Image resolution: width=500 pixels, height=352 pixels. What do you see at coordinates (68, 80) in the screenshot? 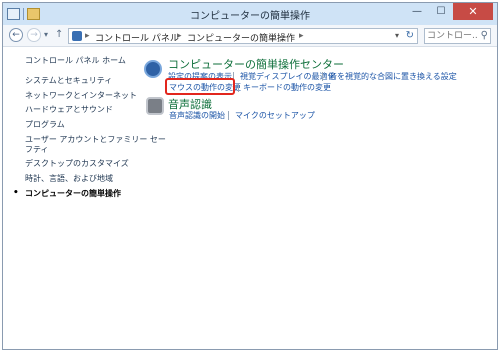
I see `sidebar-item-system-security: システムとセキュリティ` at bounding box center [68, 80].